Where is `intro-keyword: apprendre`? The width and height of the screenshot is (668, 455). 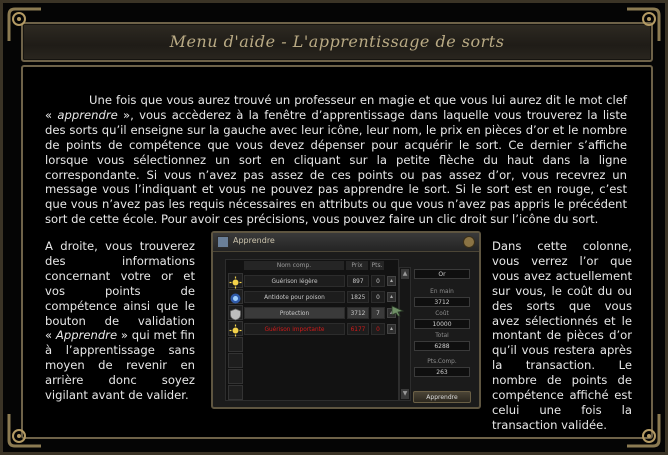 intro-keyword: apprendre is located at coordinates (87, 114).